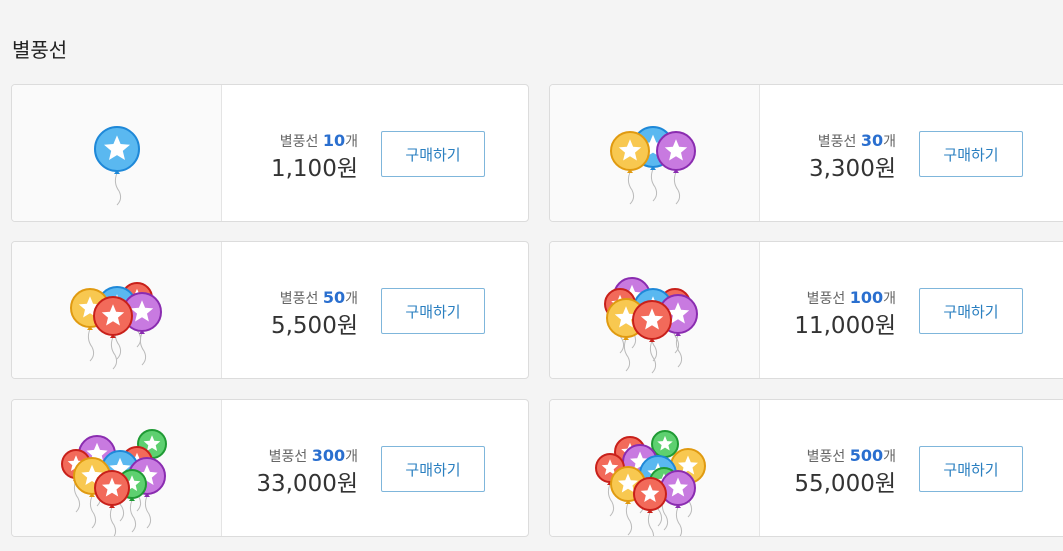 Image resolution: width=1063 pixels, height=551 pixels. Describe the element at coordinates (911, 468) in the screenshot. I see `product-info: 별풍선 500개 55,000원 구매하기` at that location.